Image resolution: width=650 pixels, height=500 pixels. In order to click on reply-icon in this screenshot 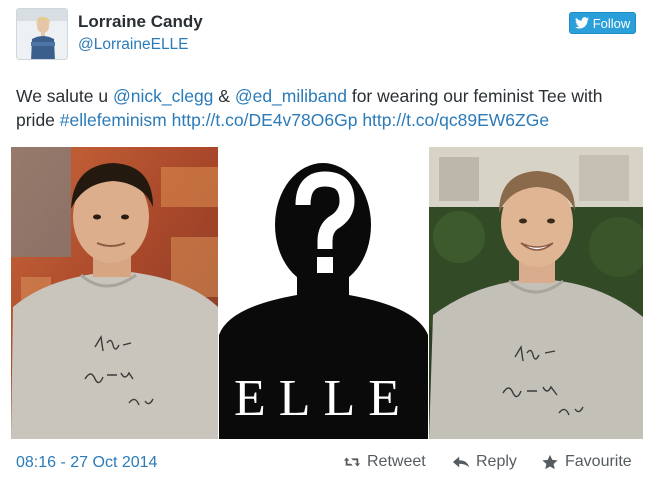, I will do `click(461, 462)`.